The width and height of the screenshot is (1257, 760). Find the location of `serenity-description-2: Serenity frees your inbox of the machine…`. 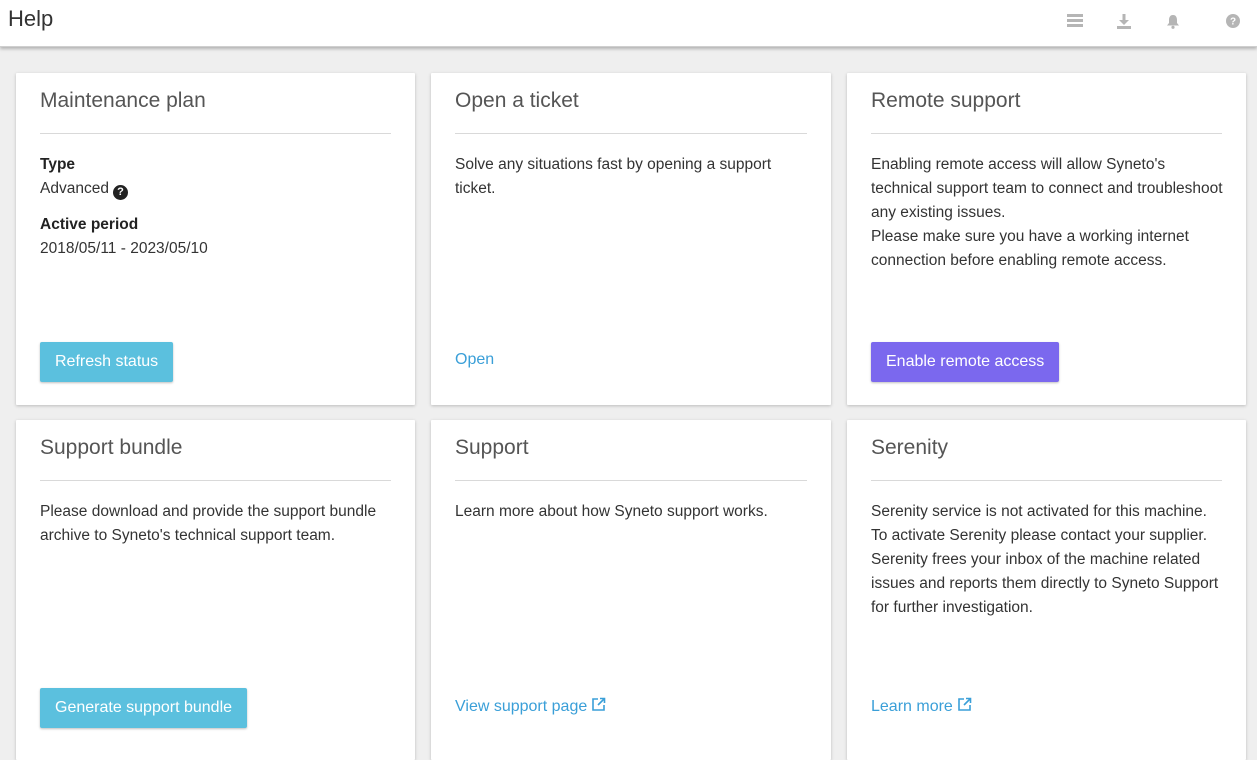

serenity-description-2: Serenity frees your inbox of the machine… is located at coordinates (1045, 583).